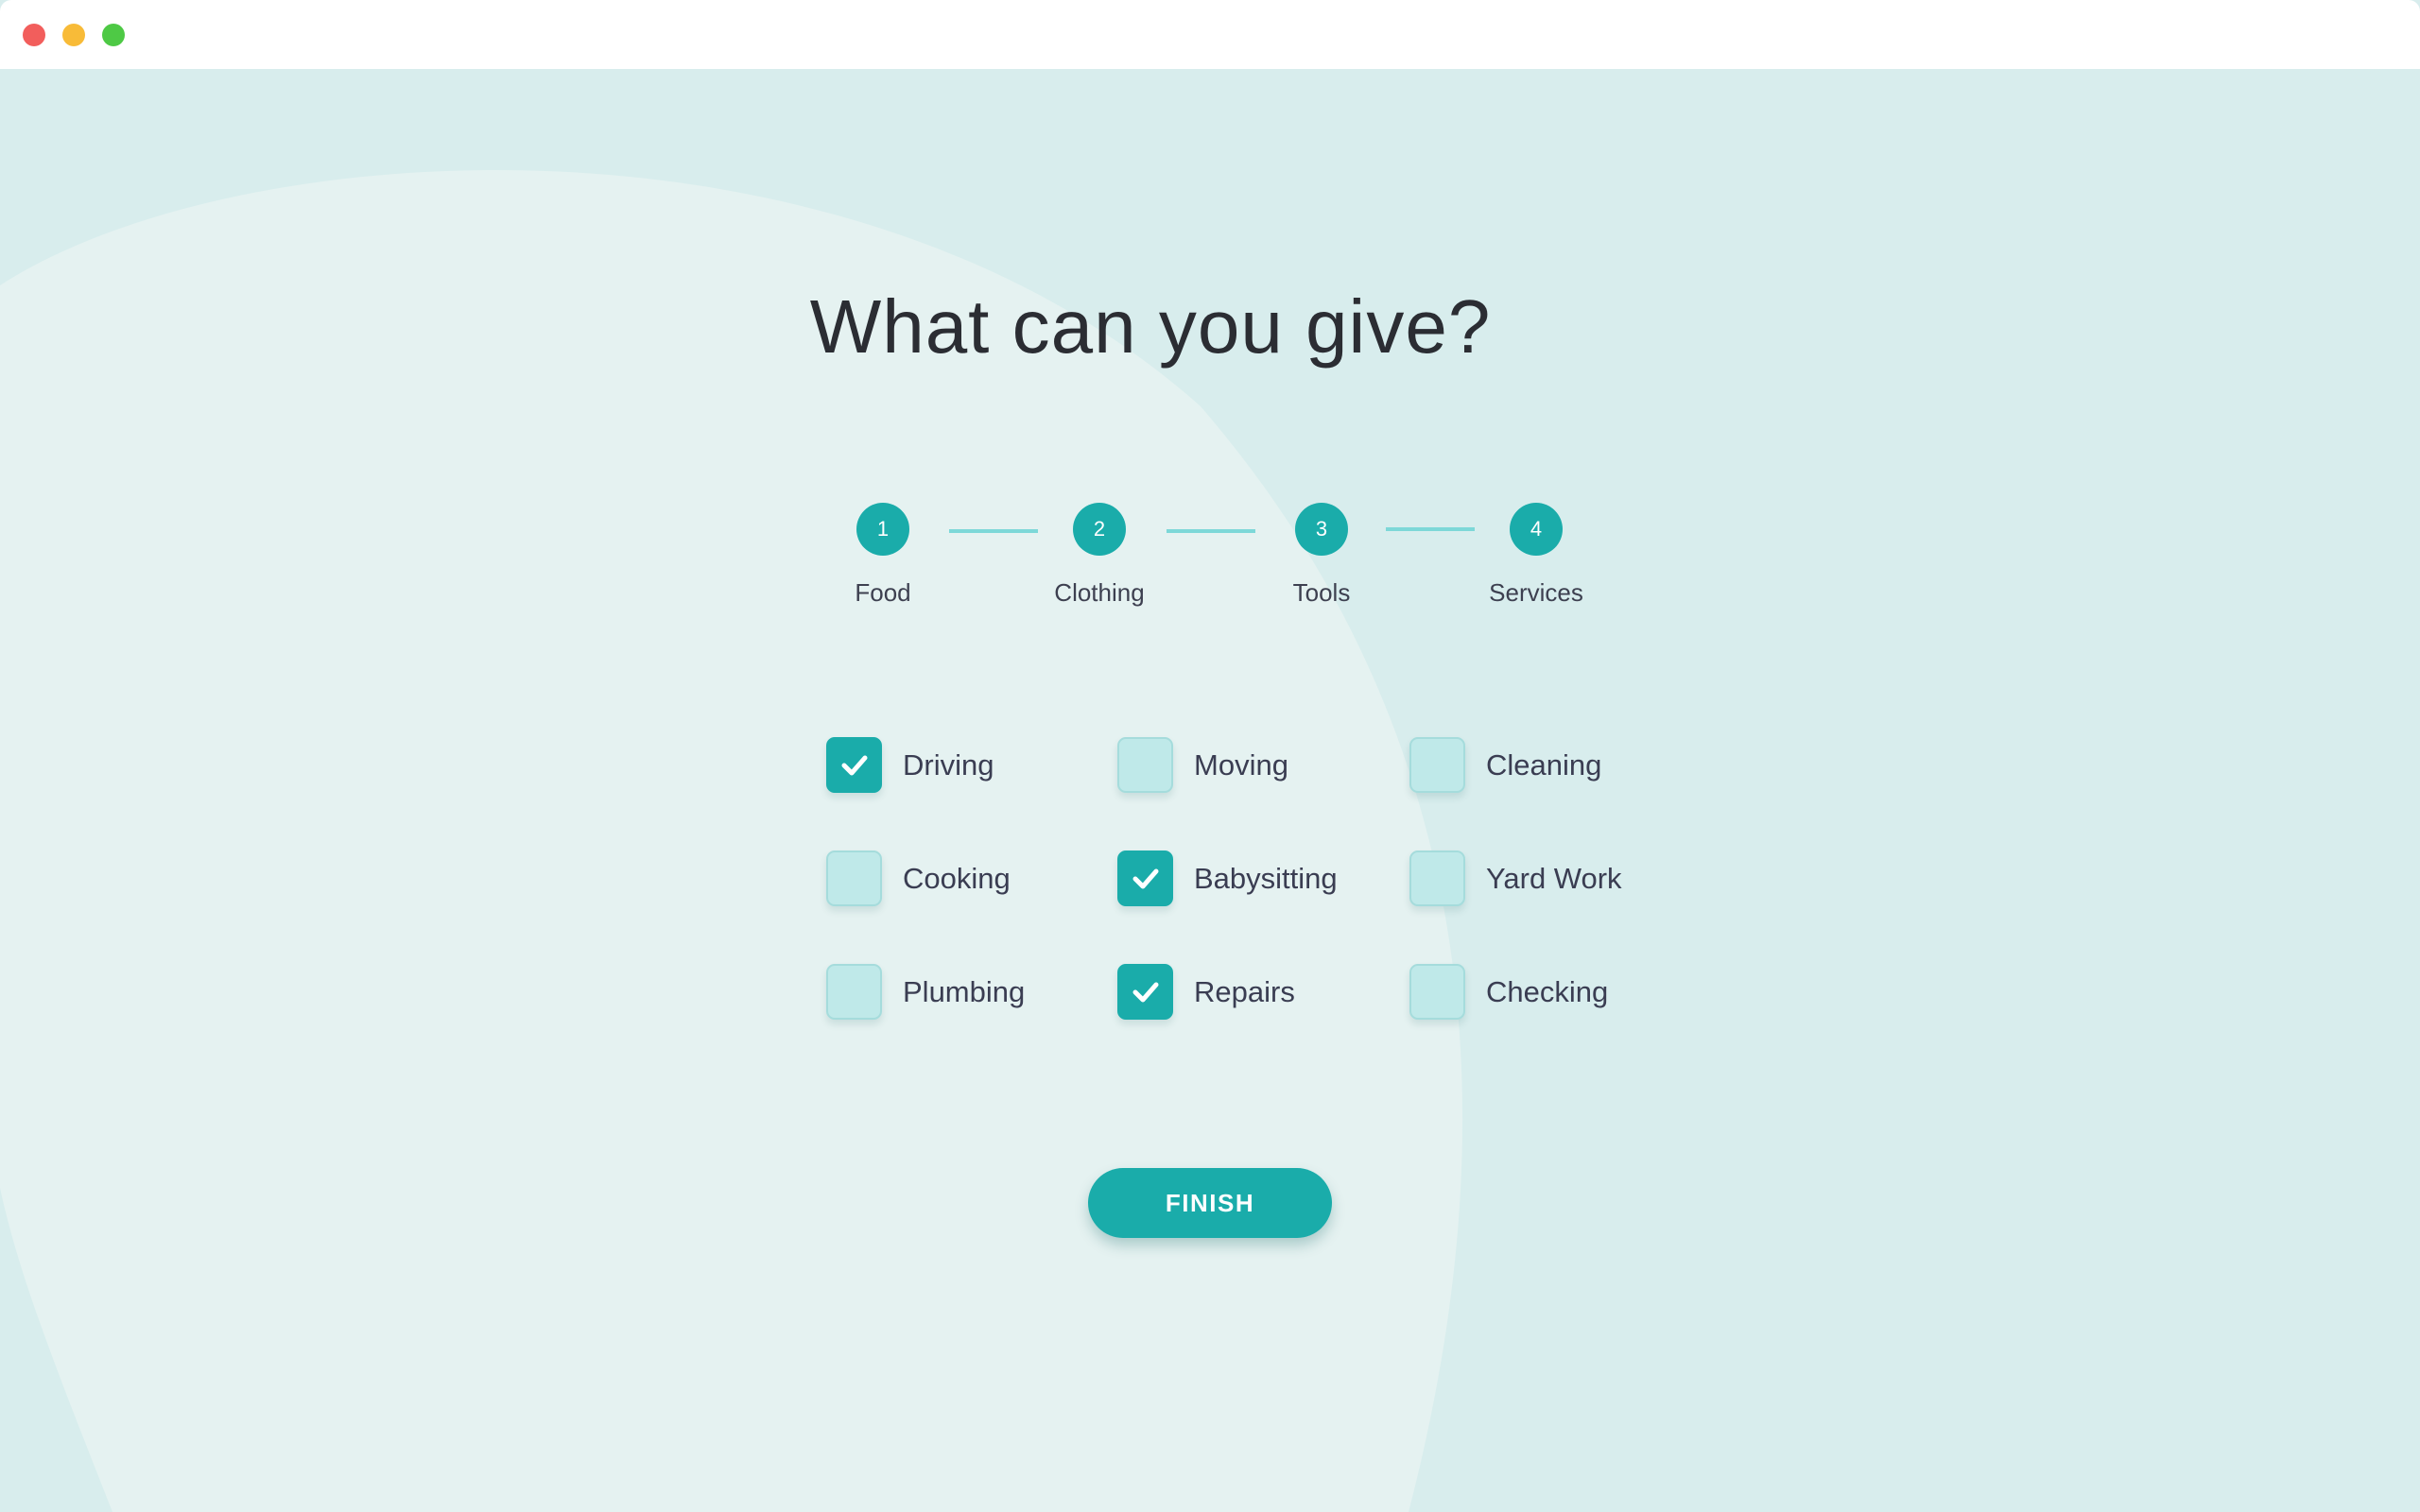 The height and width of the screenshot is (1512, 2420). What do you see at coordinates (1554, 878) in the screenshot?
I see `option-label: Yard Work` at bounding box center [1554, 878].